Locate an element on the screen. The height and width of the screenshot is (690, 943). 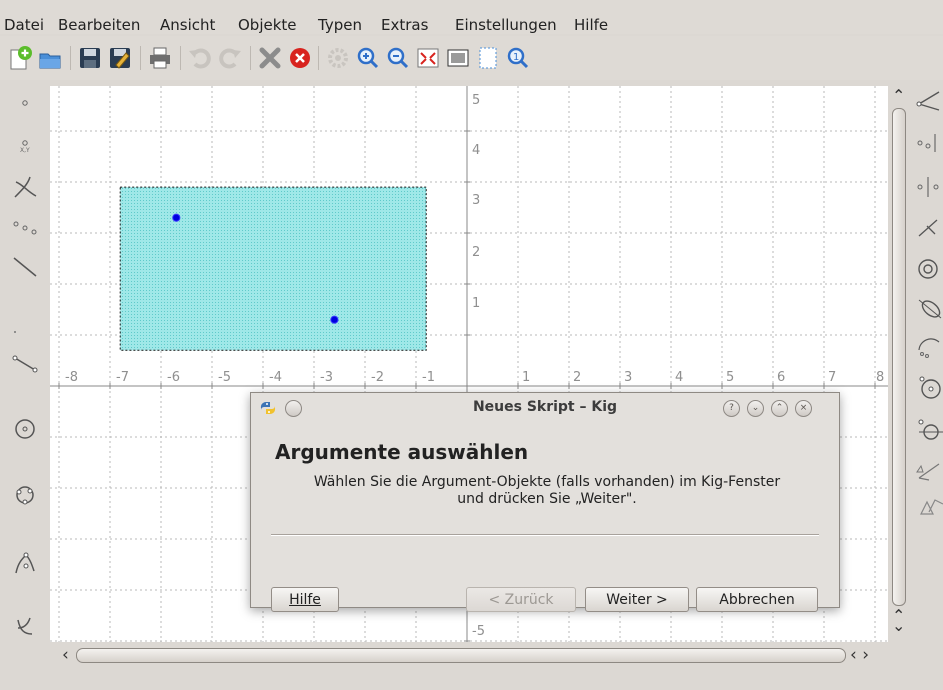
cancel-button: Abbrechen is located at coordinates (757, 599).